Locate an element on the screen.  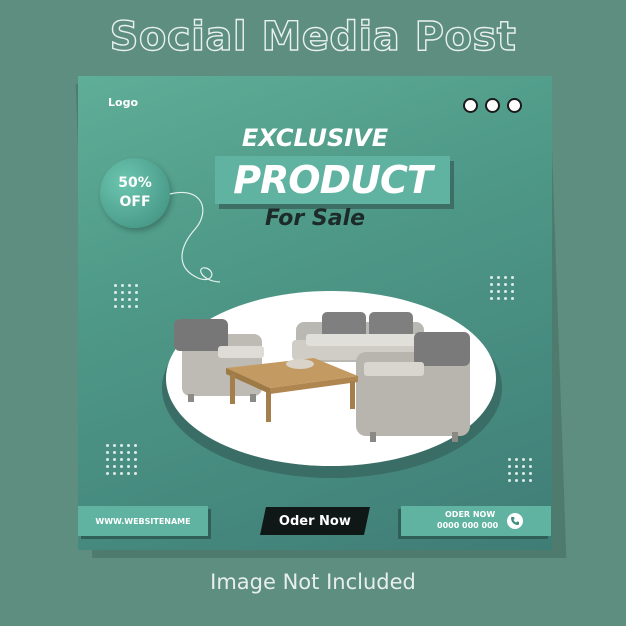
website-url: WWW.WEBSITENAME is located at coordinates (142, 521).